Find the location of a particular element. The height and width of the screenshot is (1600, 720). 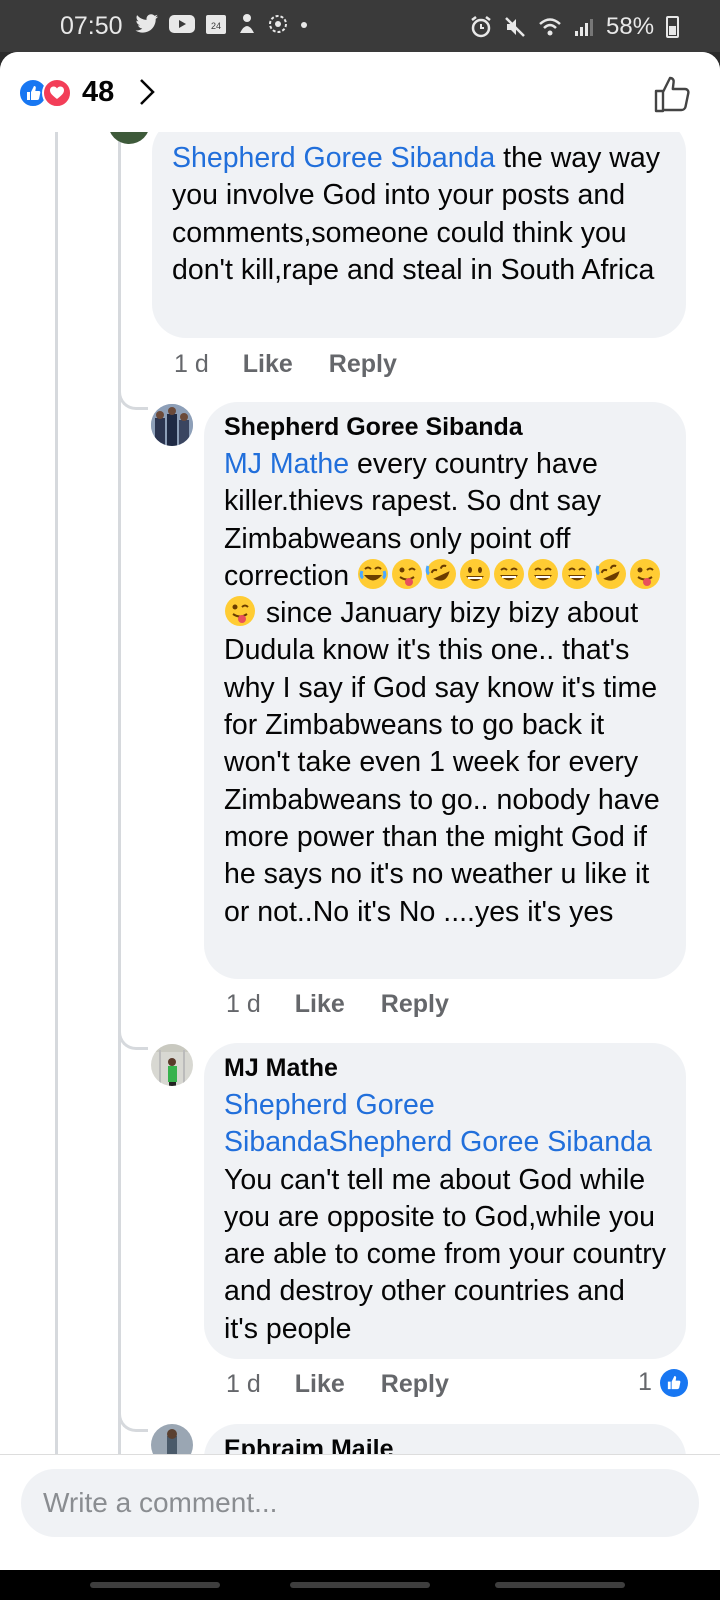

nav-home-button is located at coordinates (360, 1585).